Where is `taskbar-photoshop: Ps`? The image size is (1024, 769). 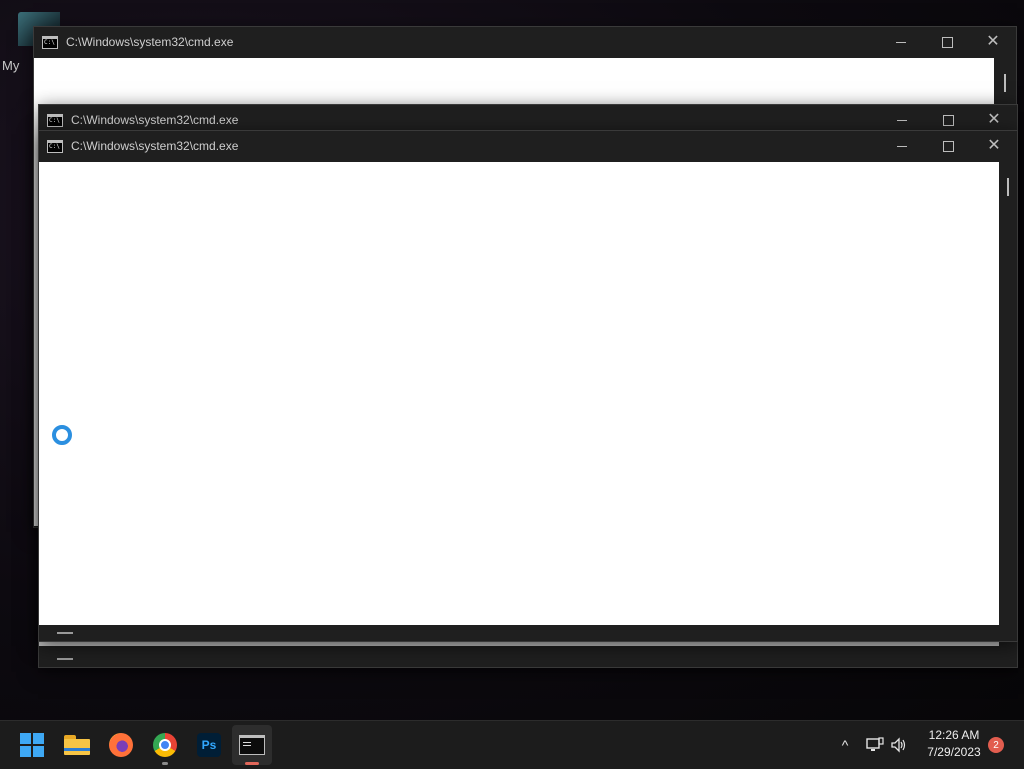 taskbar-photoshop: Ps is located at coordinates (209, 745).